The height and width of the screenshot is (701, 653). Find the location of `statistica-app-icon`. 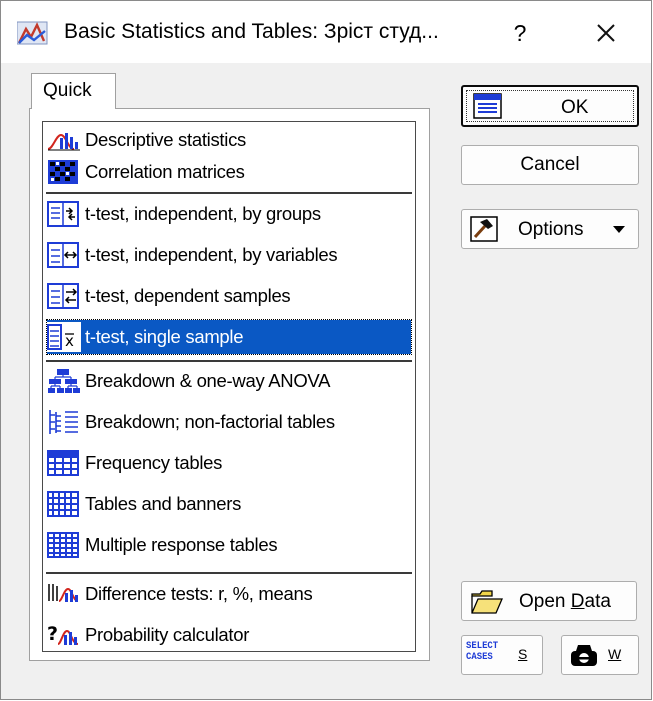

statistica-app-icon is located at coordinates (32, 33).